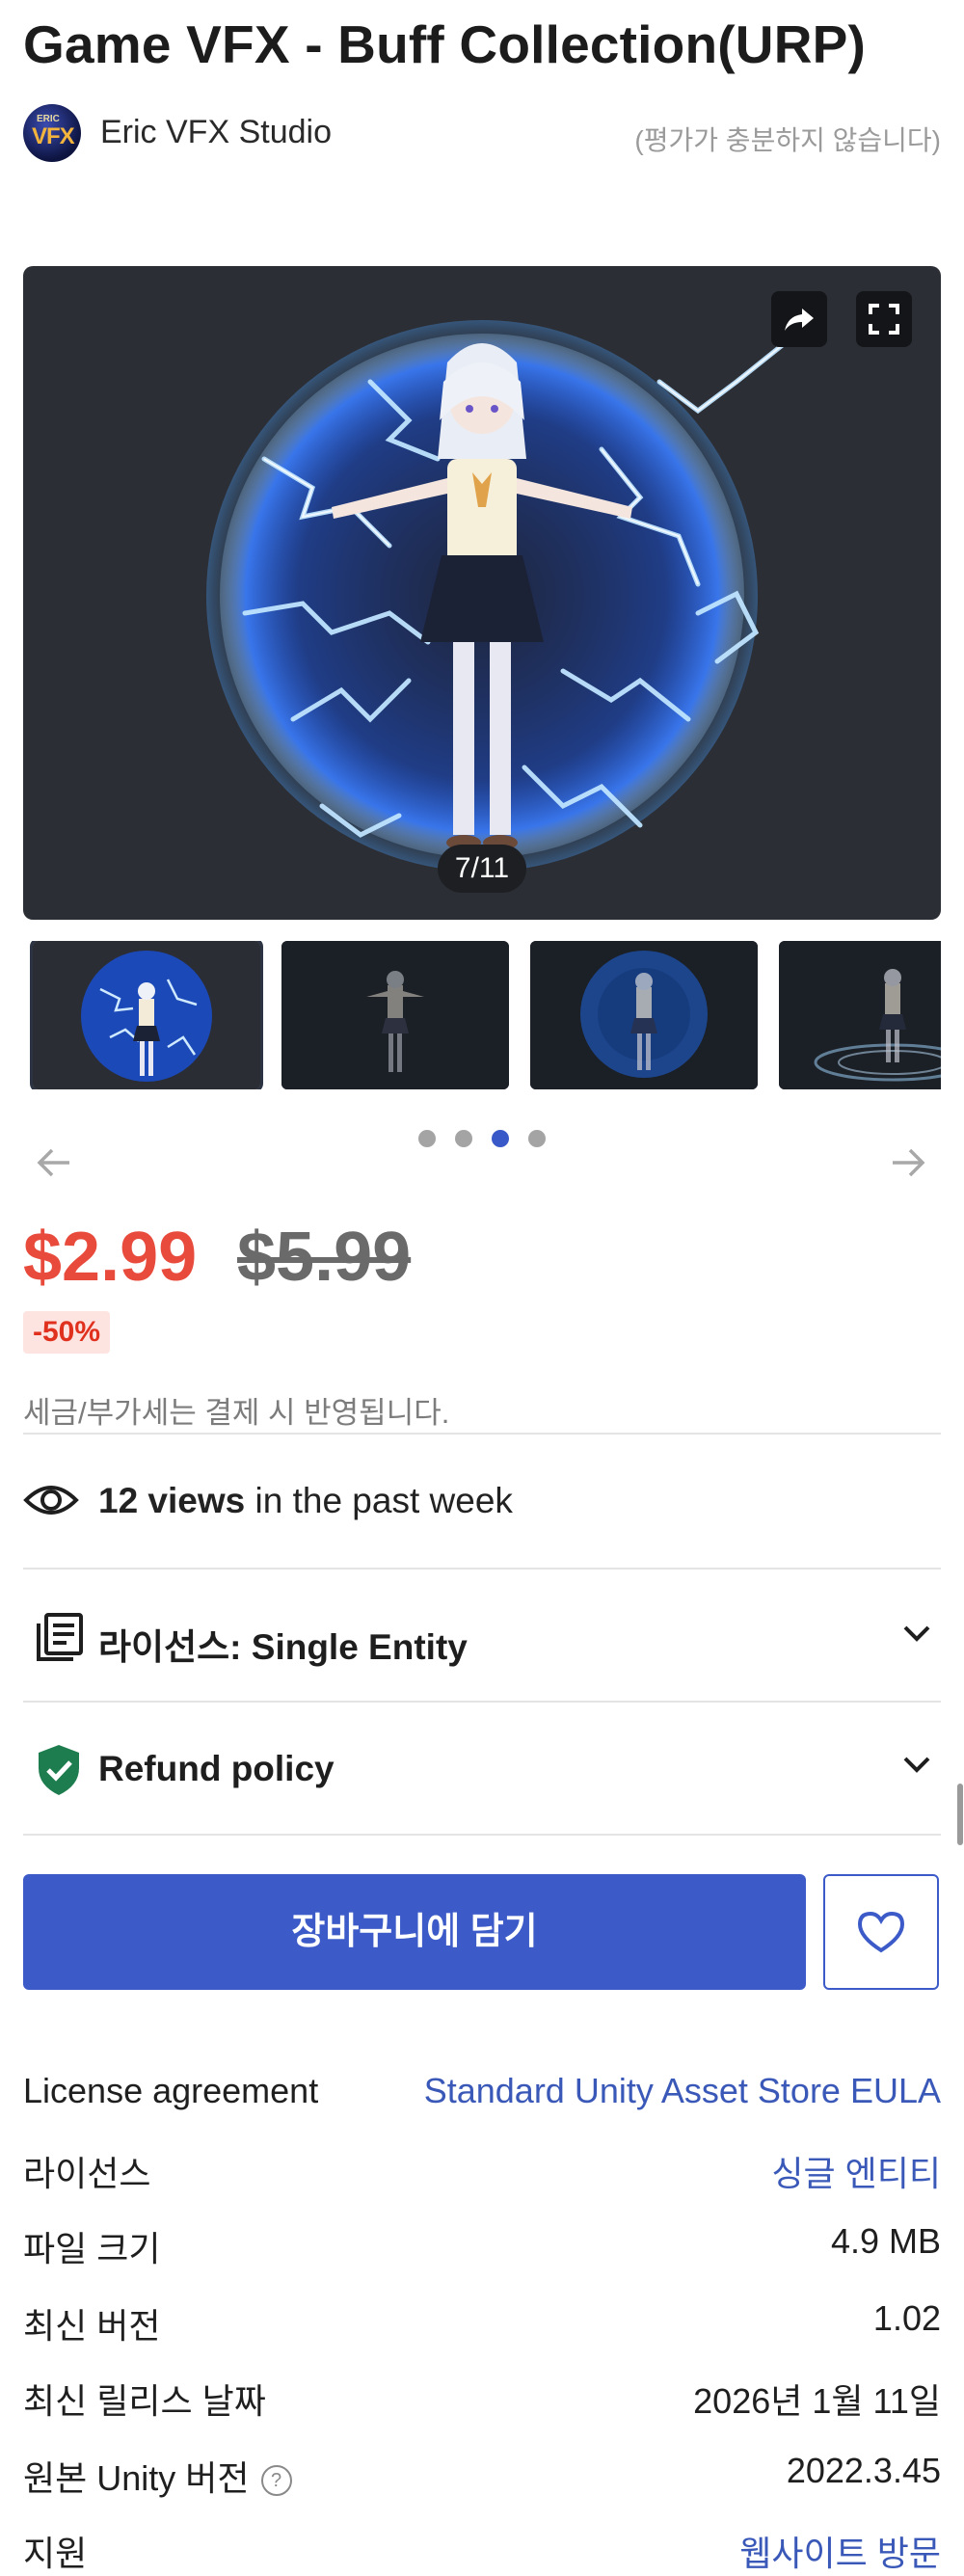  I want to click on share-button, so click(799, 319).